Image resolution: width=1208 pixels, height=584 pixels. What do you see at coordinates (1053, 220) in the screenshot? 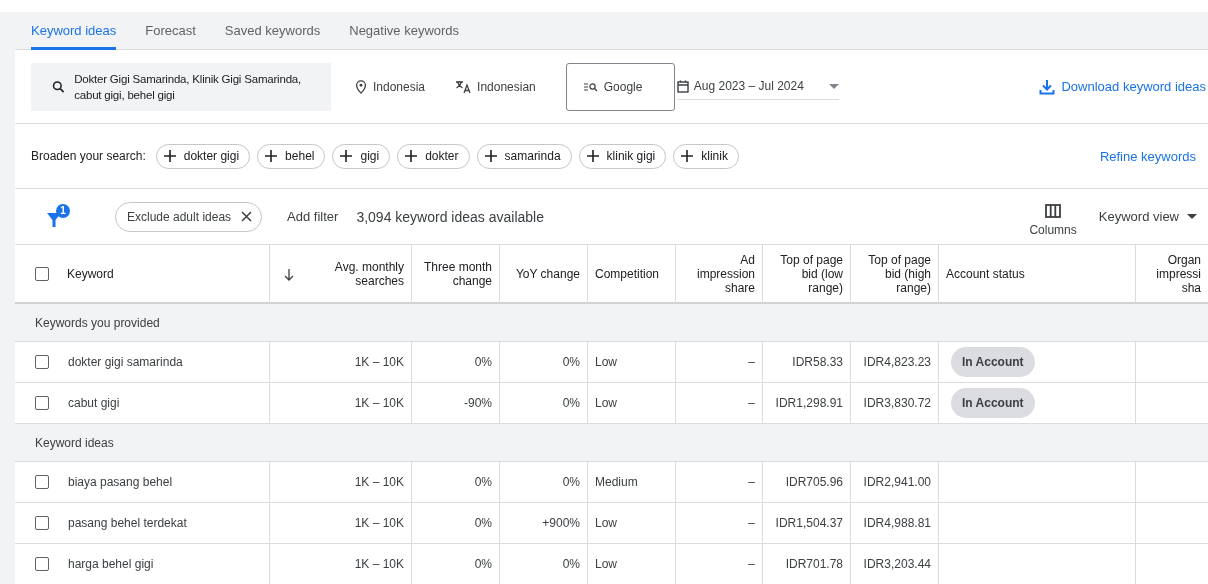
I see `columns-button: Columns` at bounding box center [1053, 220].